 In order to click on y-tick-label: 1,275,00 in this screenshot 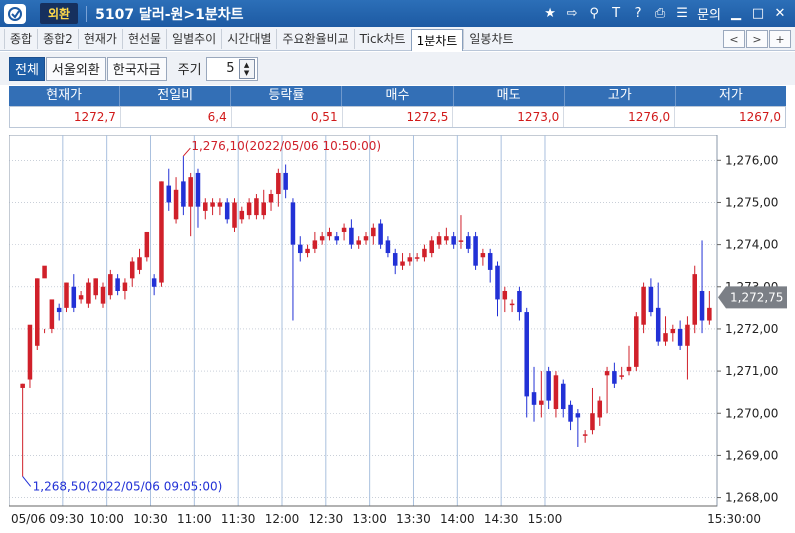, I will do `click(751, 202)`.